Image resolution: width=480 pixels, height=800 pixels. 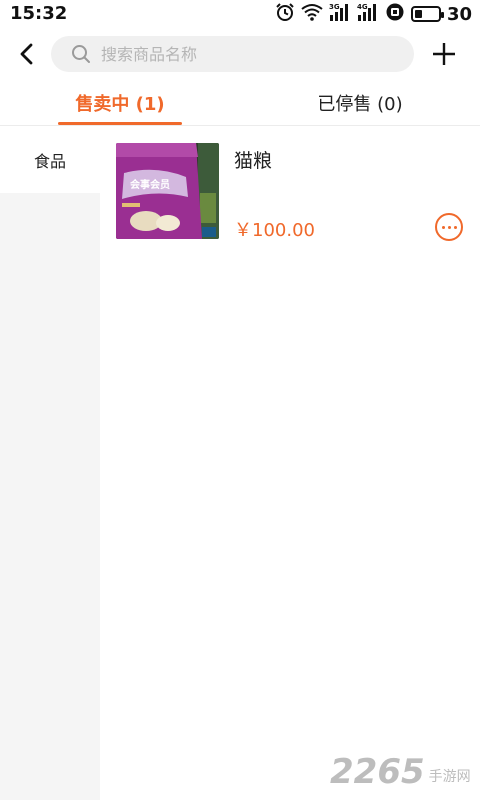 I want to click on product-price: ￥100.00, so click(x=274, y=230).